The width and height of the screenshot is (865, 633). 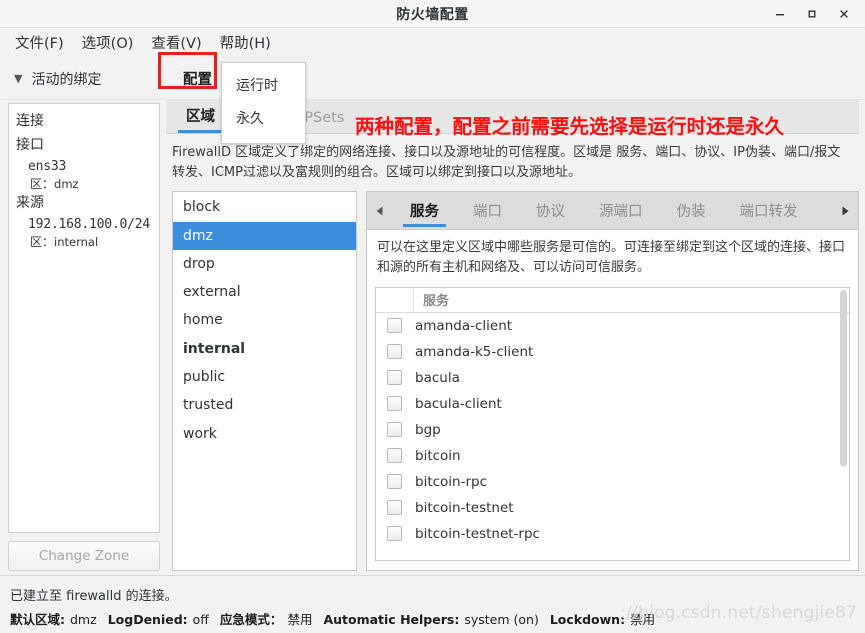 What do you see at coordinates (94, 596) in the screenshot?
I see `connection-status: 已建立至 firewalld 的连接。` at bounding box center [94, 596].